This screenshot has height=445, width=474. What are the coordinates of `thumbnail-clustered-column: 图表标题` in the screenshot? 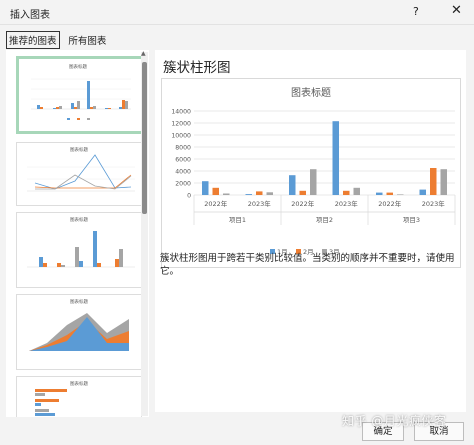 It's located at (81, 95).